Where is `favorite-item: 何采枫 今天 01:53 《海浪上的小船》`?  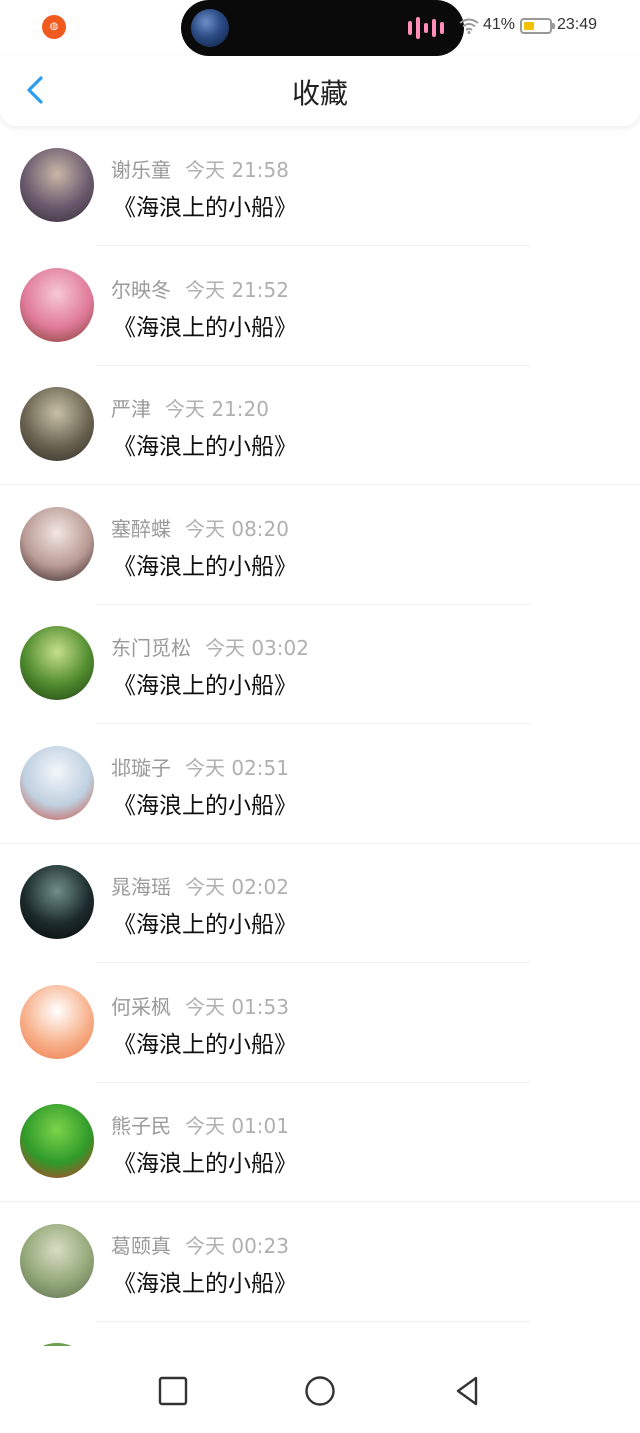 favorite-item: 何采枫 今天 01:53 《海浪上的小船》 is located at coordinates (320, 1023).